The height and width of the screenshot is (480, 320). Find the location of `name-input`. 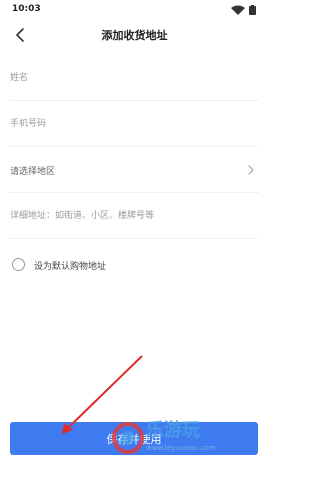

name-input is located at coordinates (122, 78).